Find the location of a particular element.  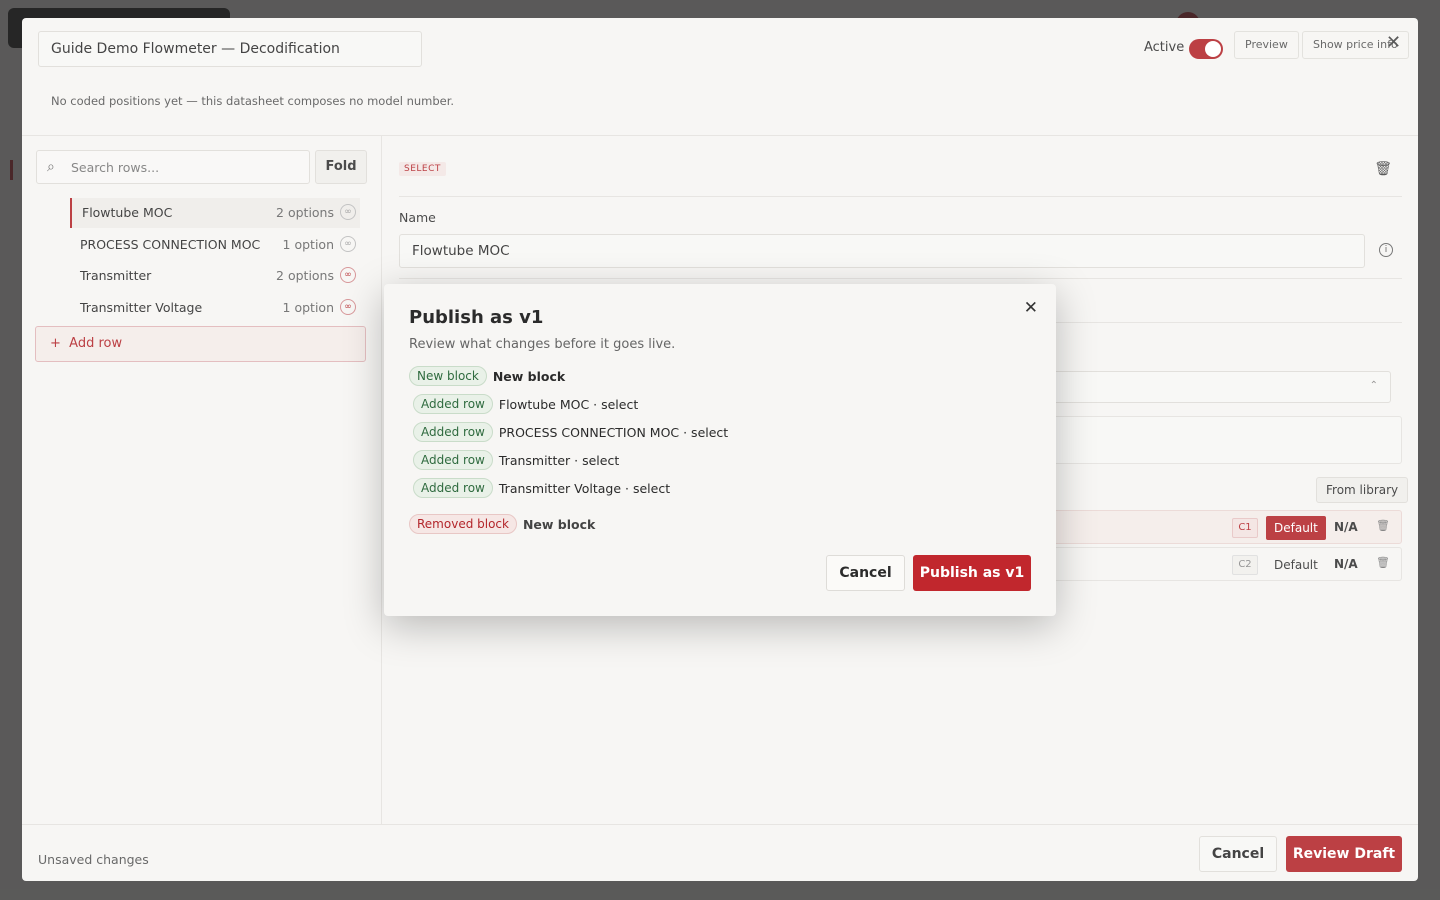

change-item: Added row Transmitter · select is located at coordinates (516, 460).